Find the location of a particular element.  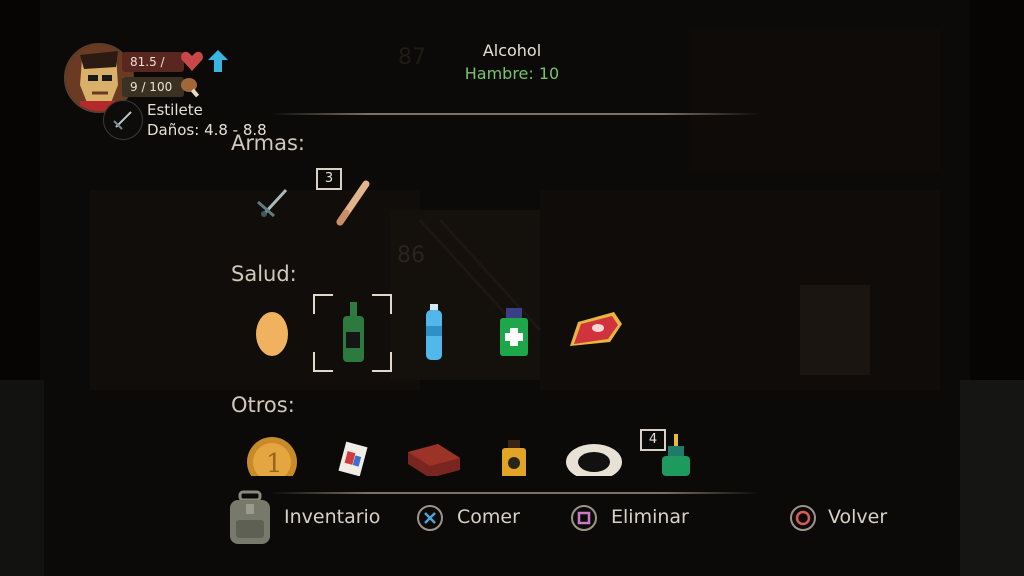

green-bottle-count-badge: 4 is located at coordinates (653, 440).